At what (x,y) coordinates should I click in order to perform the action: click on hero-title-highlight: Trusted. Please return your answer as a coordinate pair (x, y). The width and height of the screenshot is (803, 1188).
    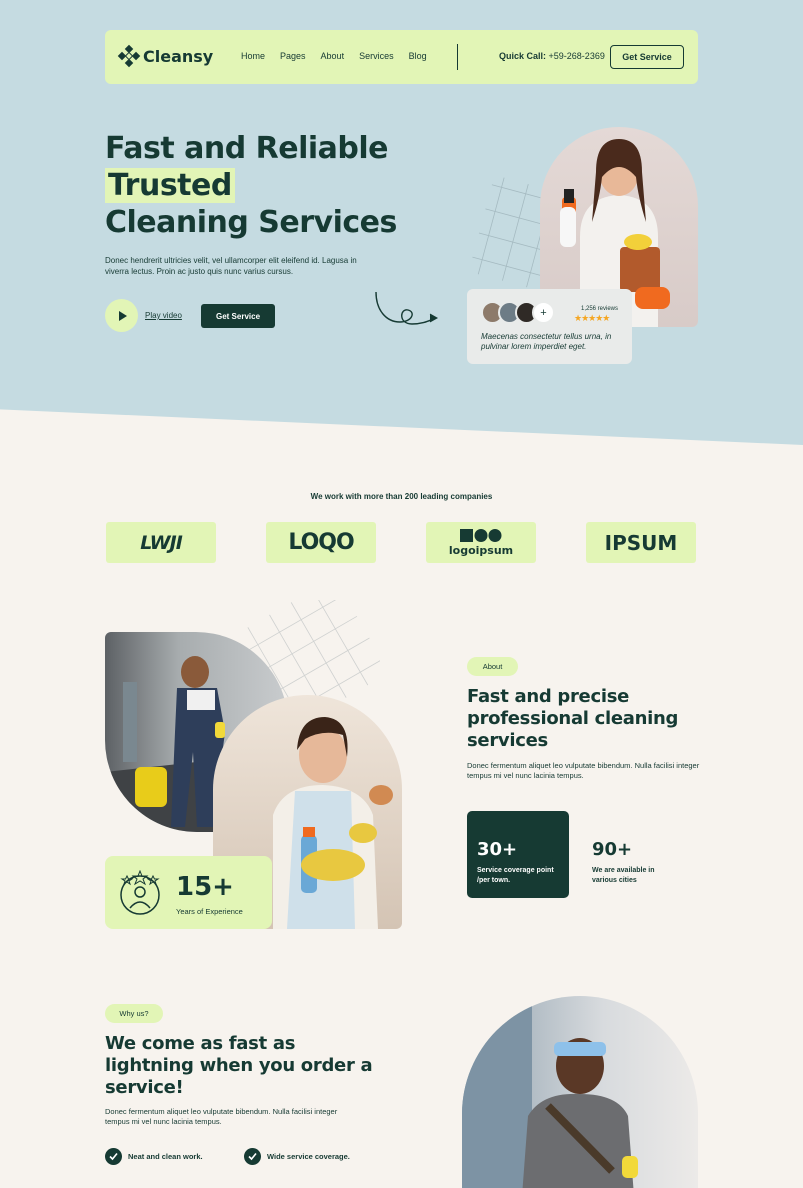
    Looking at the image, I should click on (170, 185).